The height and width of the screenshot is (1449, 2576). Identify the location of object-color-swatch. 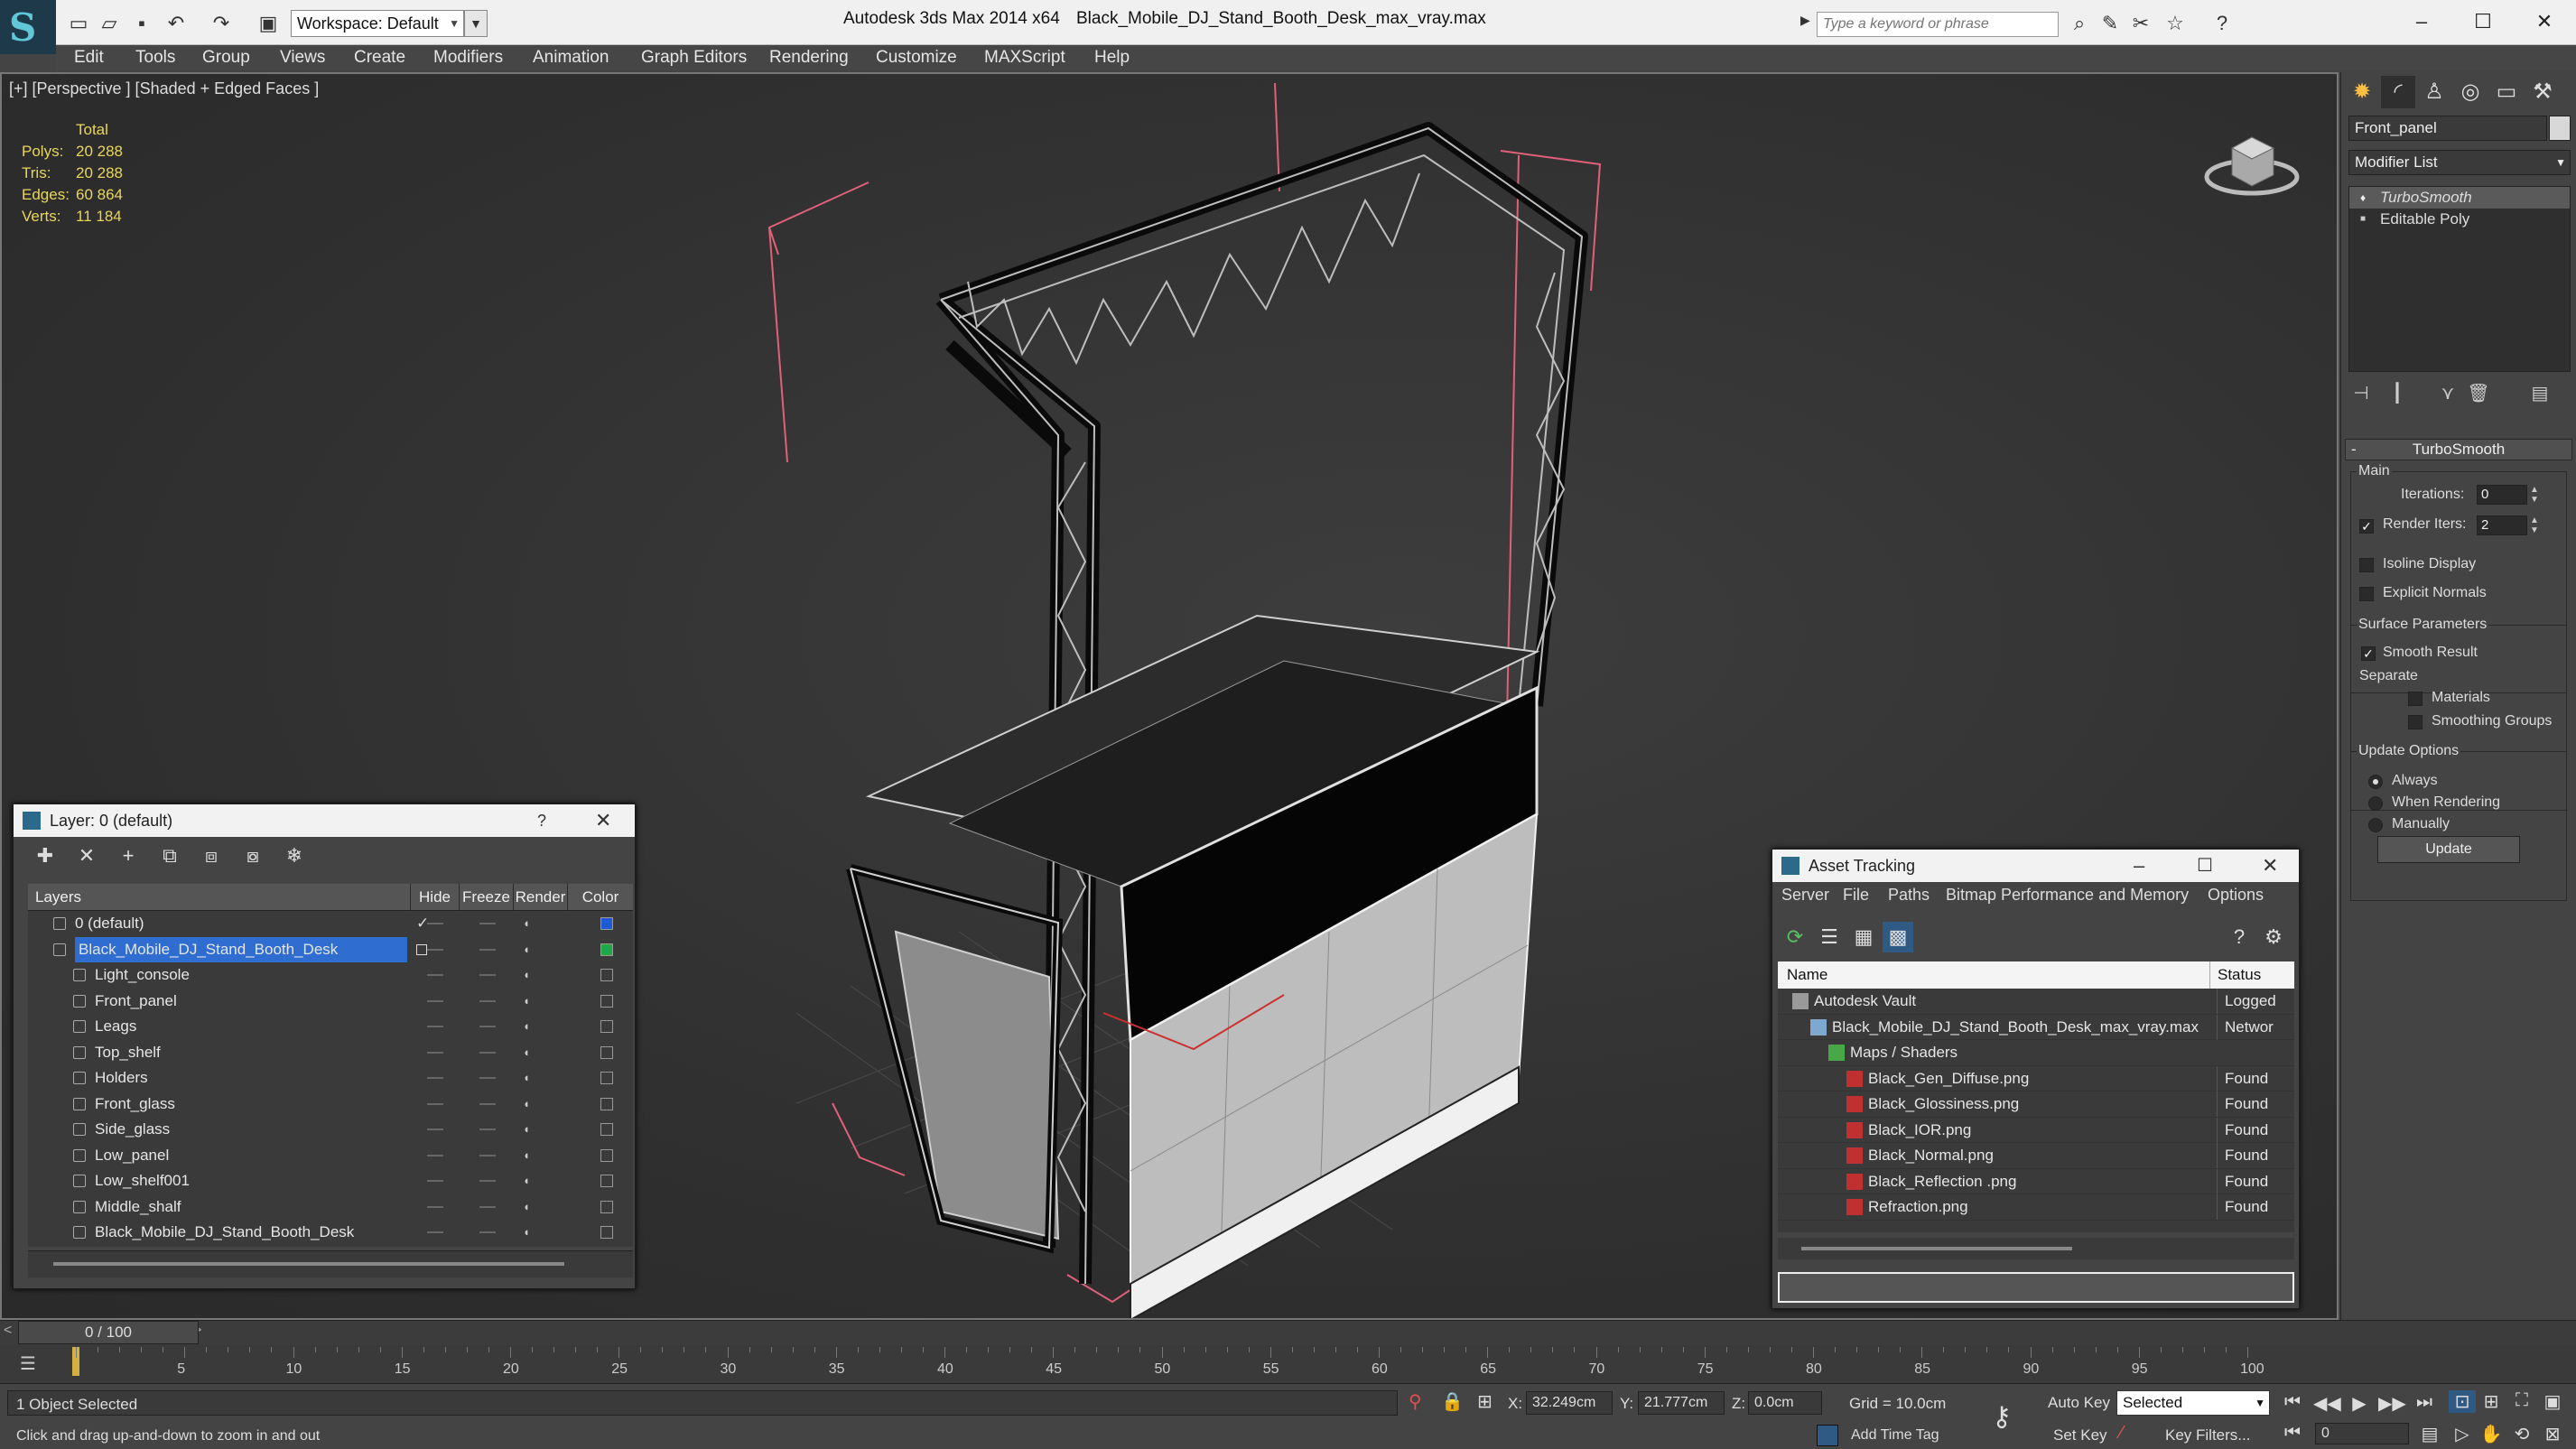
(2560, 128).